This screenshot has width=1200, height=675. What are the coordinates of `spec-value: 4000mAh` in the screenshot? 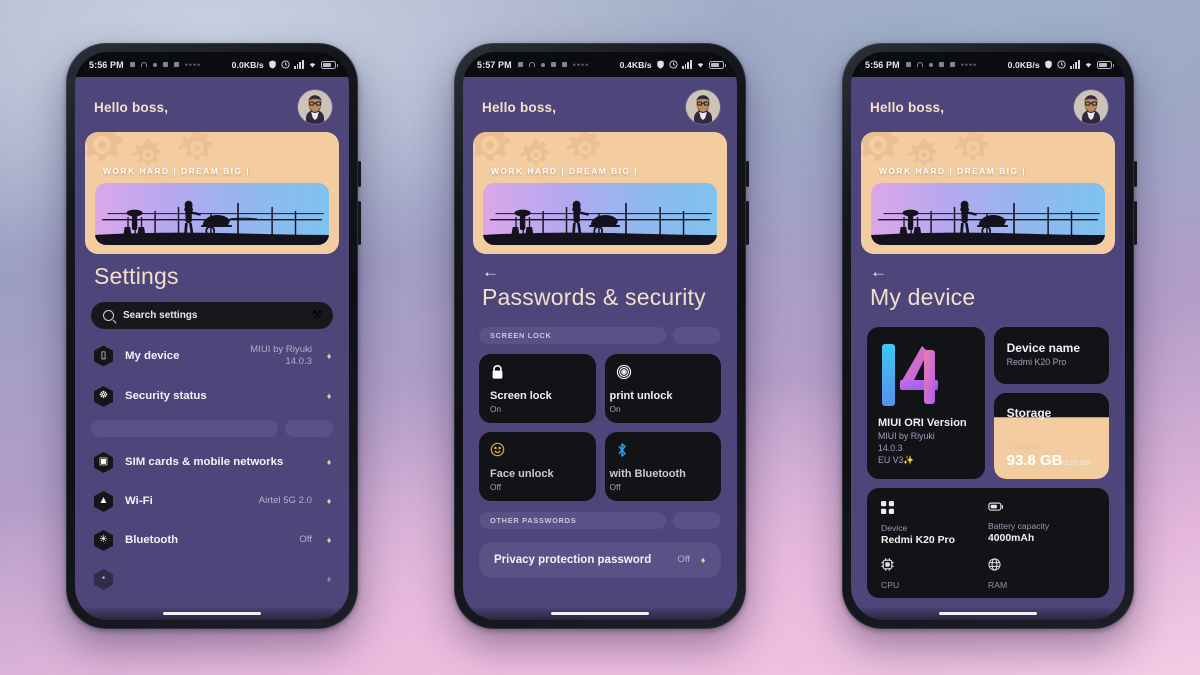 It's located at (1011, 538).